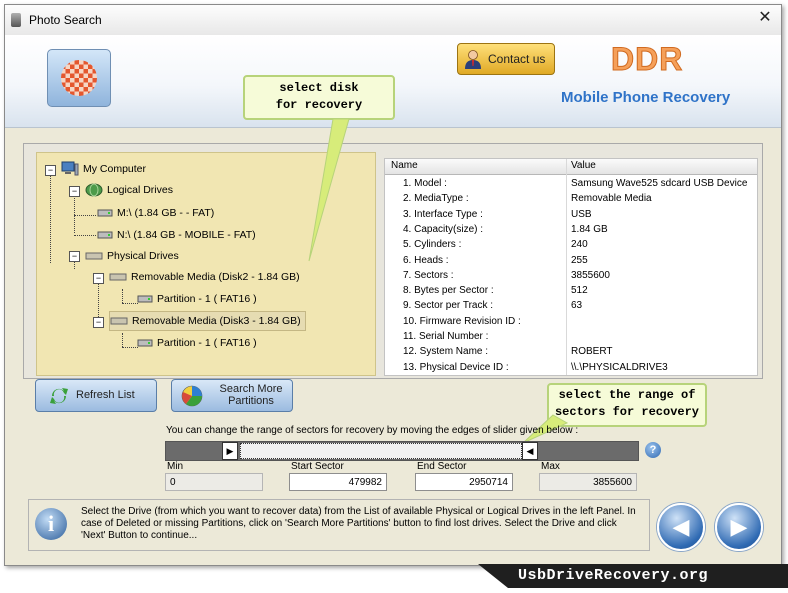  Describe the element at coordinates (550, 466) in the screenshot. I see `max-label: Max` at that location.